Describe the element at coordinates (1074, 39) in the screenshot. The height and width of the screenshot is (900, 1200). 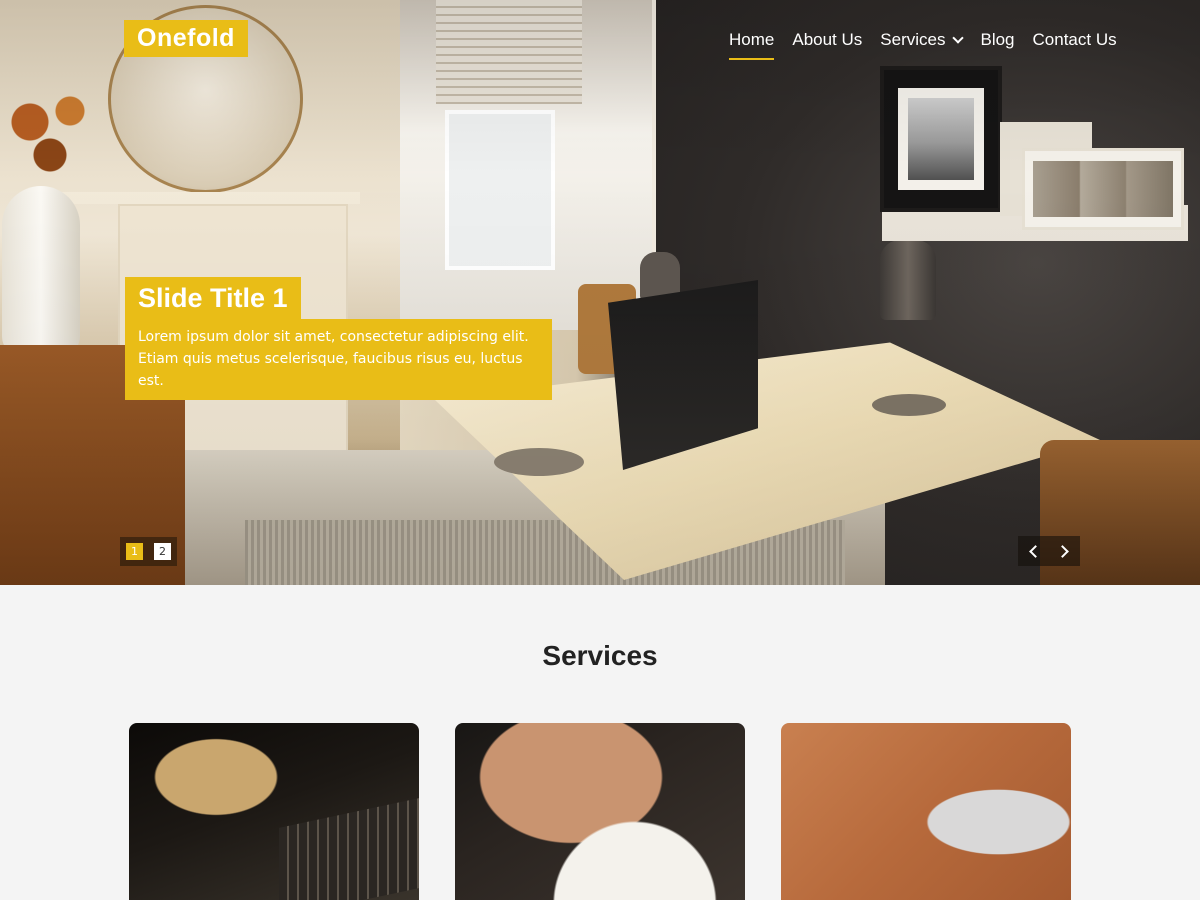
I see `nav-item-label: Contact Us` at that location.